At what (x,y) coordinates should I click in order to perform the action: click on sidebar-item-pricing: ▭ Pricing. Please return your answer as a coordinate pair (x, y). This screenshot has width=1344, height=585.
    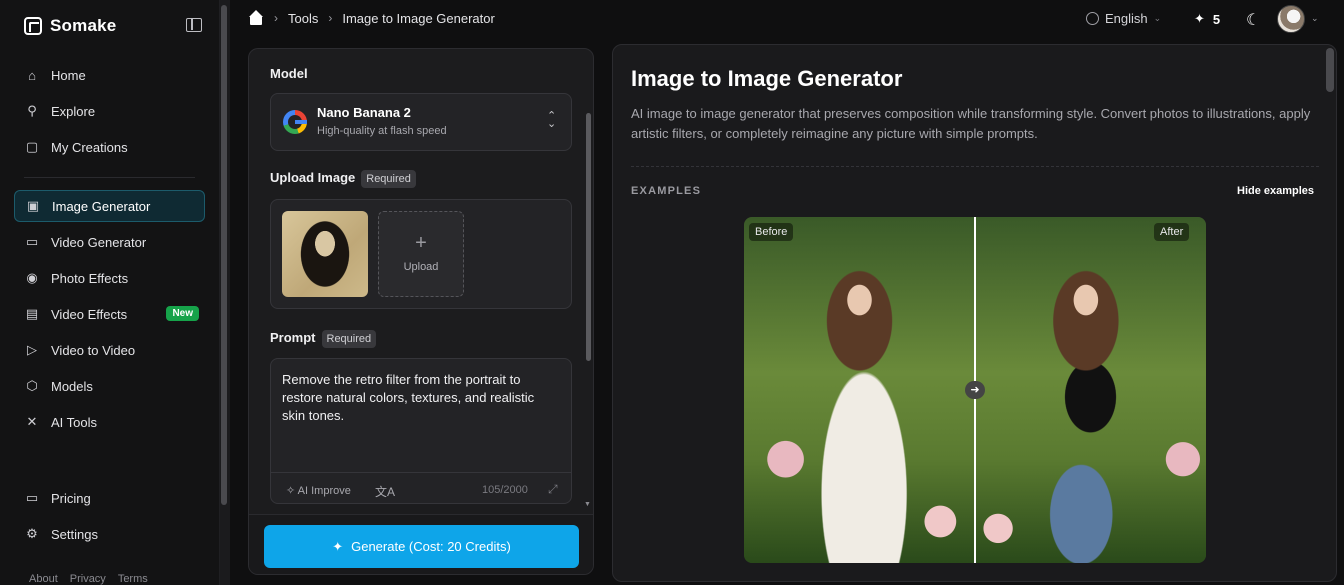
    Looking at the image, I should click on (109, 498).